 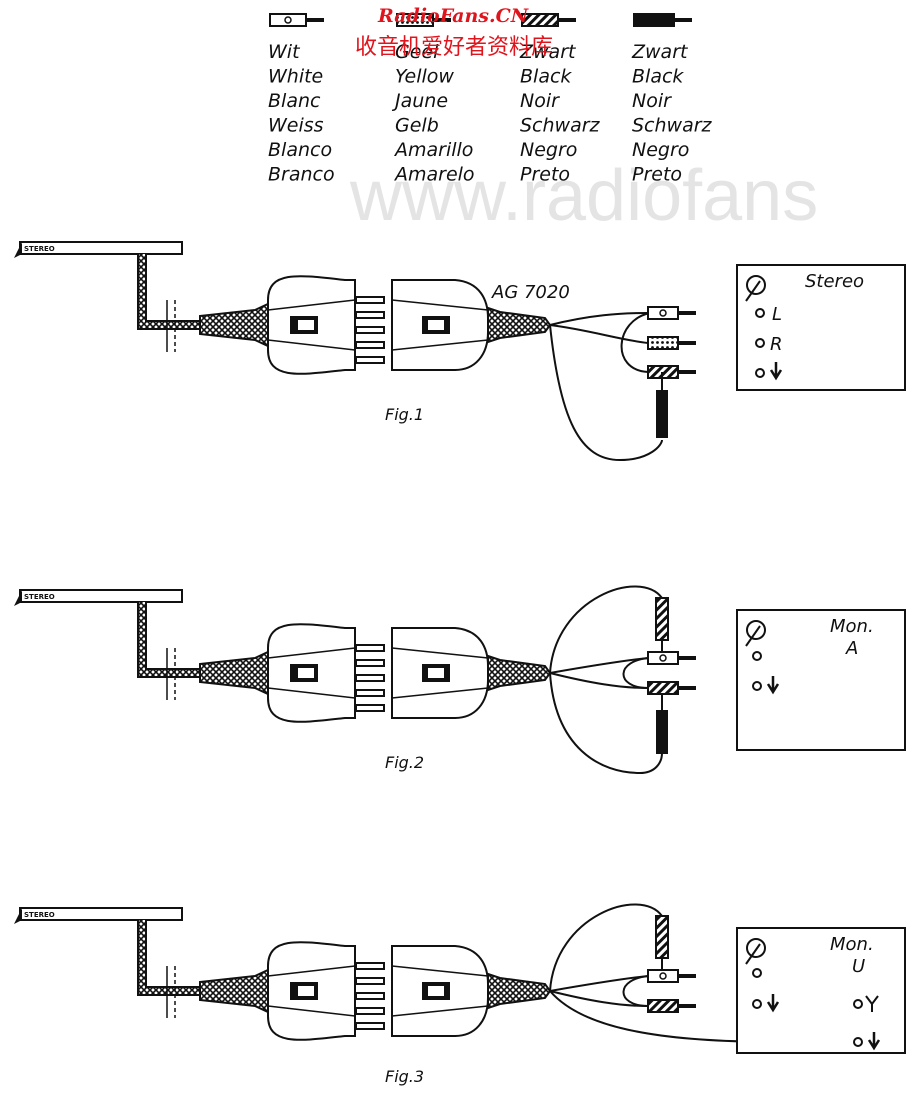 I want to click on mode-sub-label: A, so click(x=851, y=648).